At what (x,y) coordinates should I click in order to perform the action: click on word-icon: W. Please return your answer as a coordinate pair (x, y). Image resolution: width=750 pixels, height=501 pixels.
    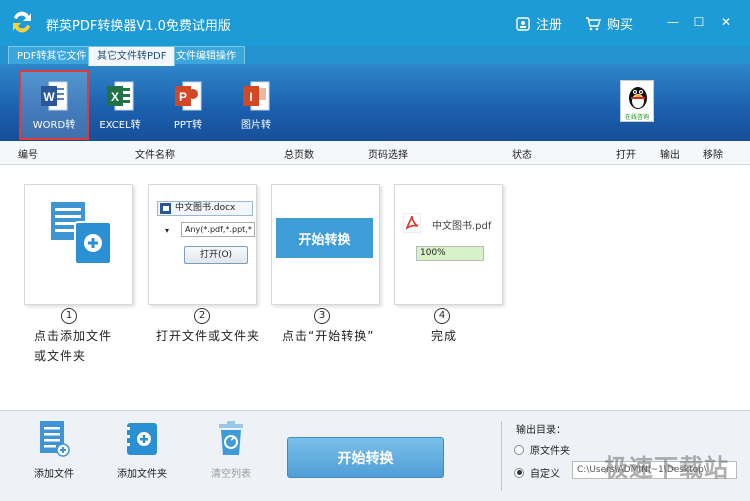
    Looking at the image, I should click on (54, 96).